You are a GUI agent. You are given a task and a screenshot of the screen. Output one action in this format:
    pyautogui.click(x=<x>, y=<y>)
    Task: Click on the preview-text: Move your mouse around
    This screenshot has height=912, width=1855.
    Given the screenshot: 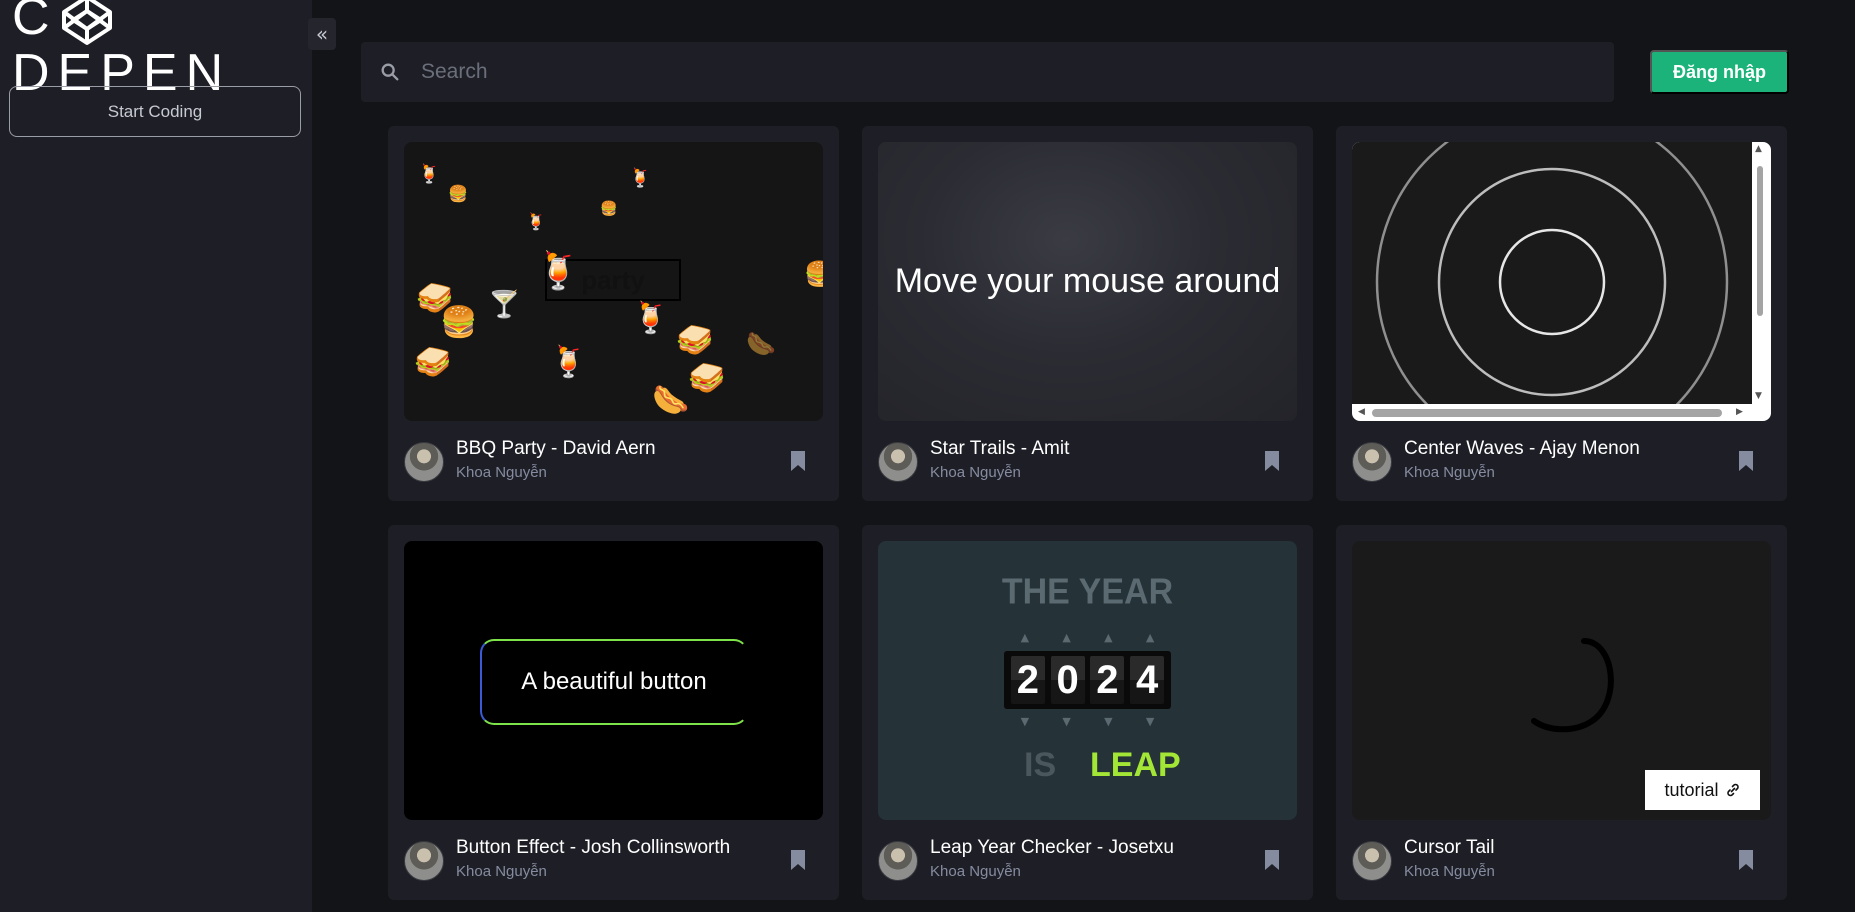 What is the action you would take?
    pyautogui.click(x=1087, y=281)
    